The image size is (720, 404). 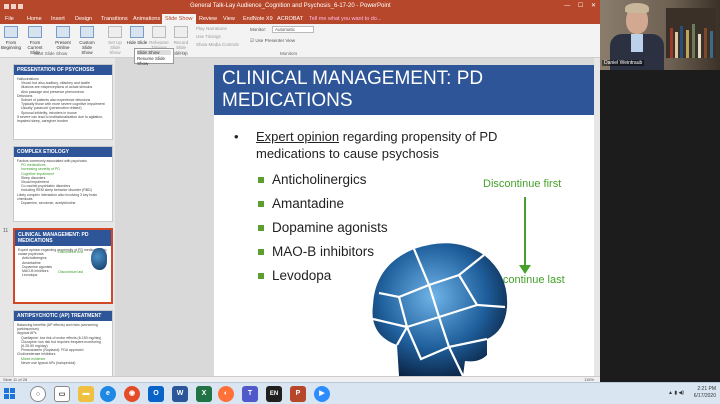 I want to click on tab-view: View, so click(x=229, y=19).